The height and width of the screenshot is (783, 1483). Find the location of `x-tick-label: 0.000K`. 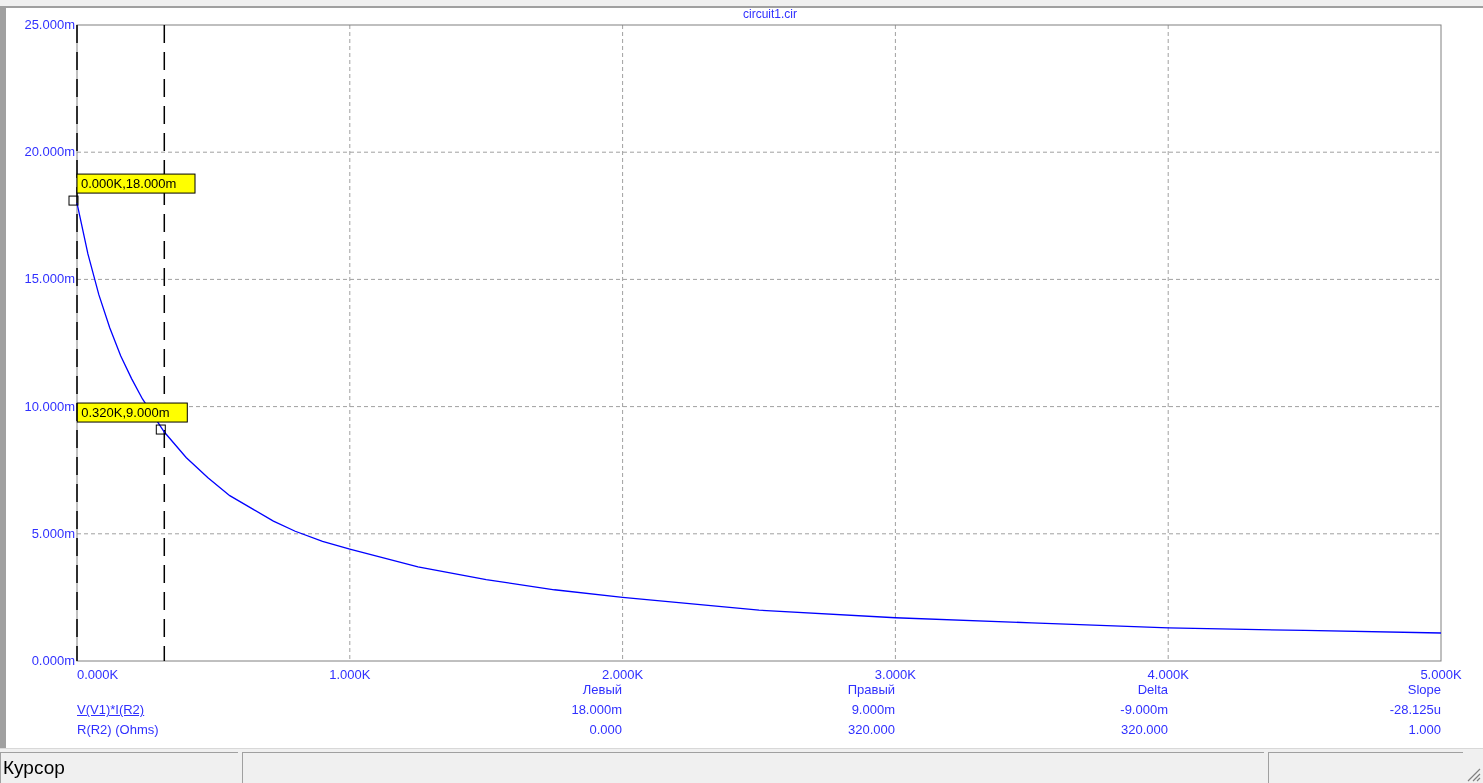

x-tick-label: 0.000K is located at coordinates (98, 673).